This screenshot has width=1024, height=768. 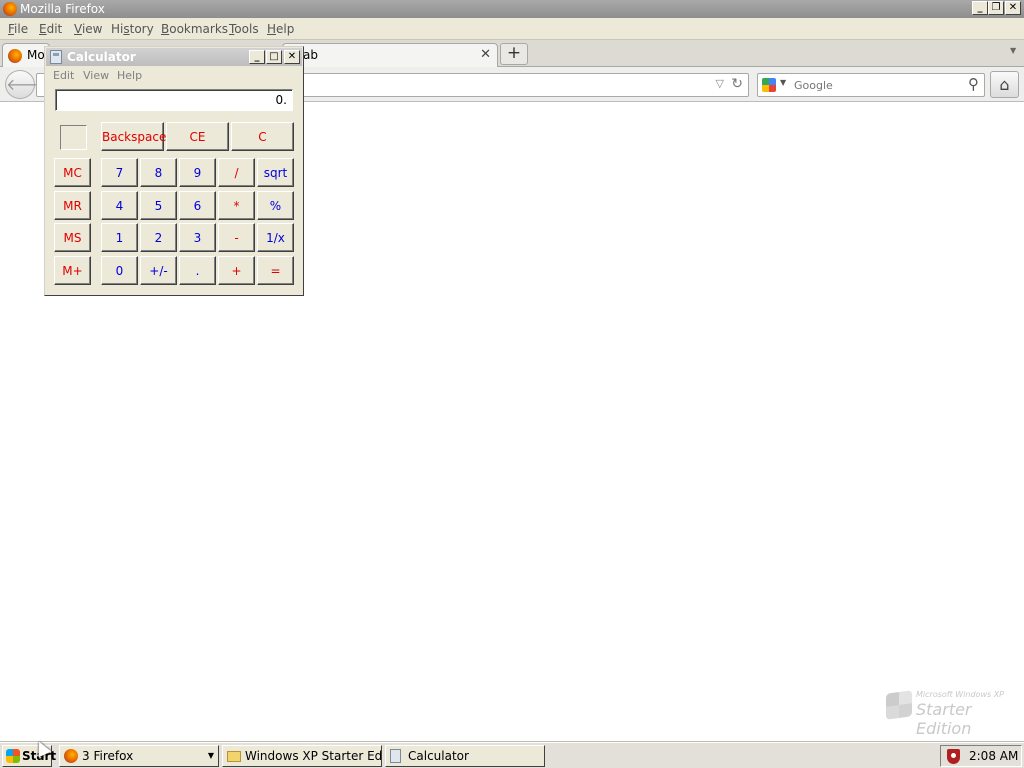 What do you see at coordinates (72, 172) in the screenshot?
I see `memory-clear-button: MC` at bounding box center [72, 172].